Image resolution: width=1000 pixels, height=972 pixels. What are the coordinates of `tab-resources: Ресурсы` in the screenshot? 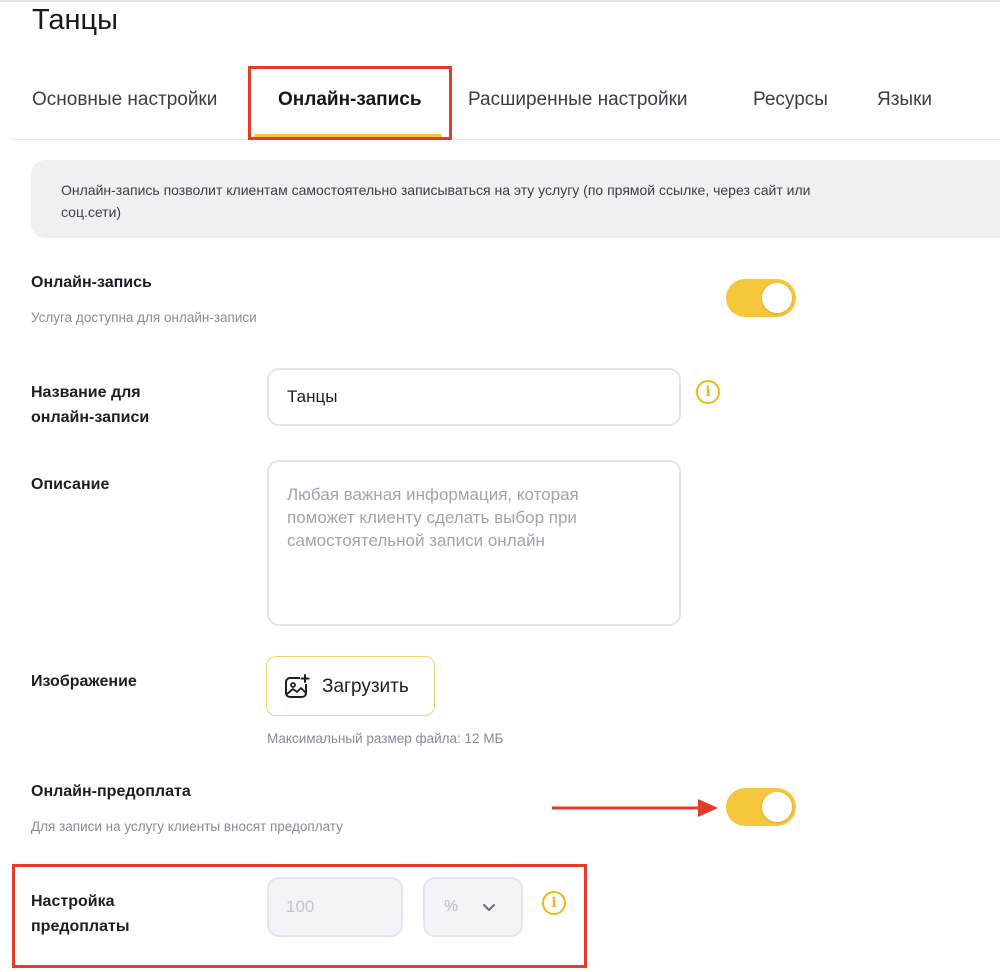 It's located at (790, 100).